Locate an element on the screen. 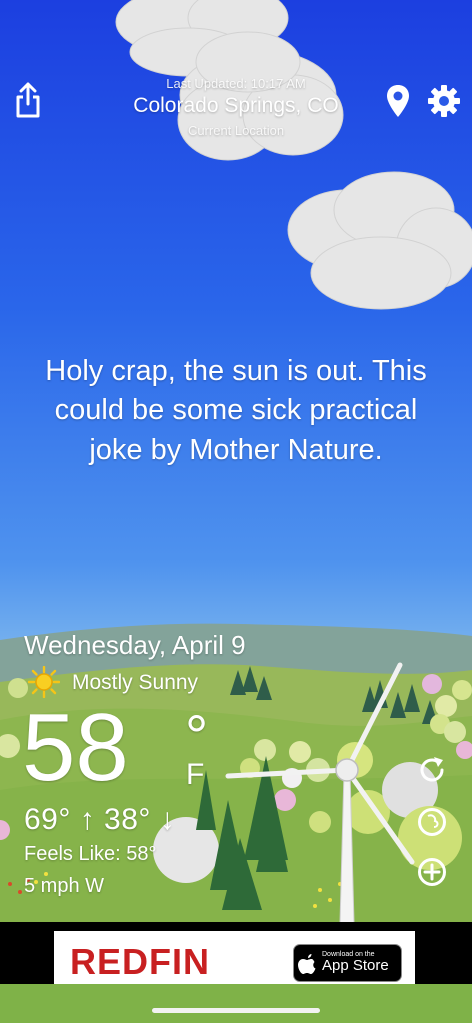 This screenshot has height=1023, width=472. add-location-button is located at coordinates (432, 872).